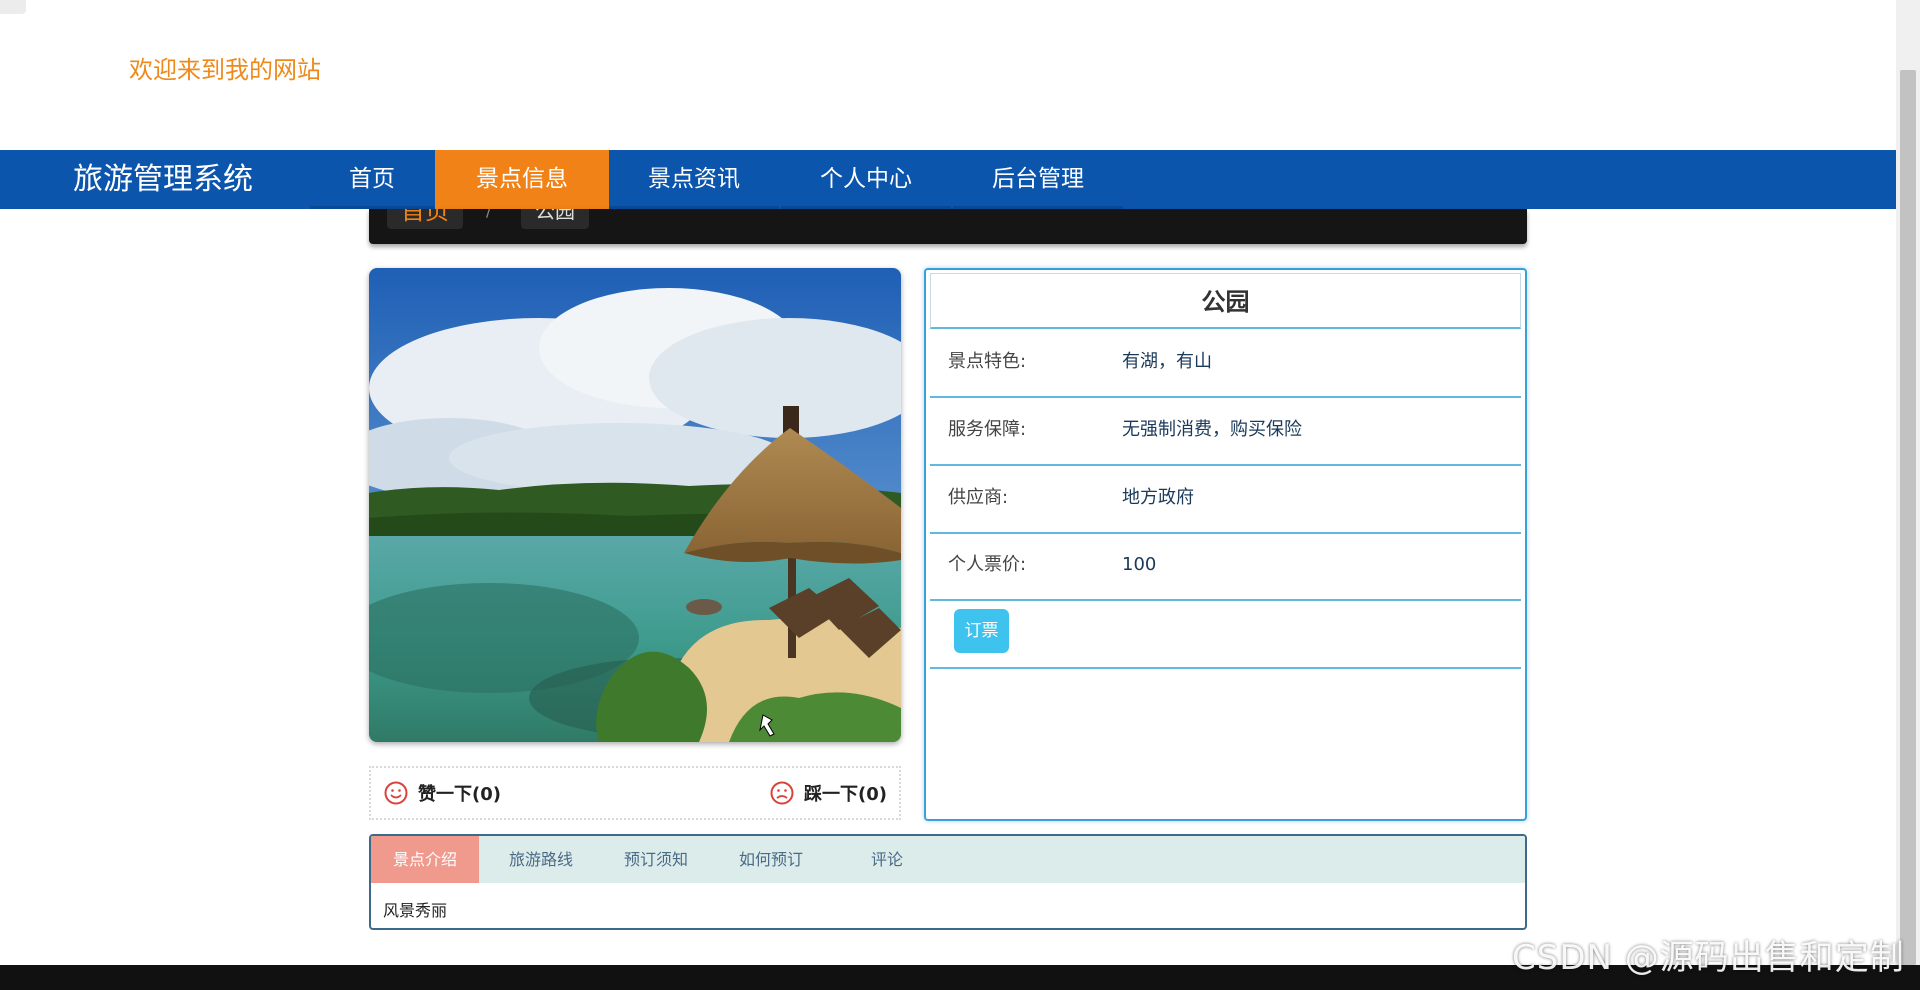 The height and width of the screenshot is (990, 1920). What do you see at coordinates (1212, 429) in the screenshot?
I see `info-value: 无强制消费，购买保险` at bounding box center [1212, 429].